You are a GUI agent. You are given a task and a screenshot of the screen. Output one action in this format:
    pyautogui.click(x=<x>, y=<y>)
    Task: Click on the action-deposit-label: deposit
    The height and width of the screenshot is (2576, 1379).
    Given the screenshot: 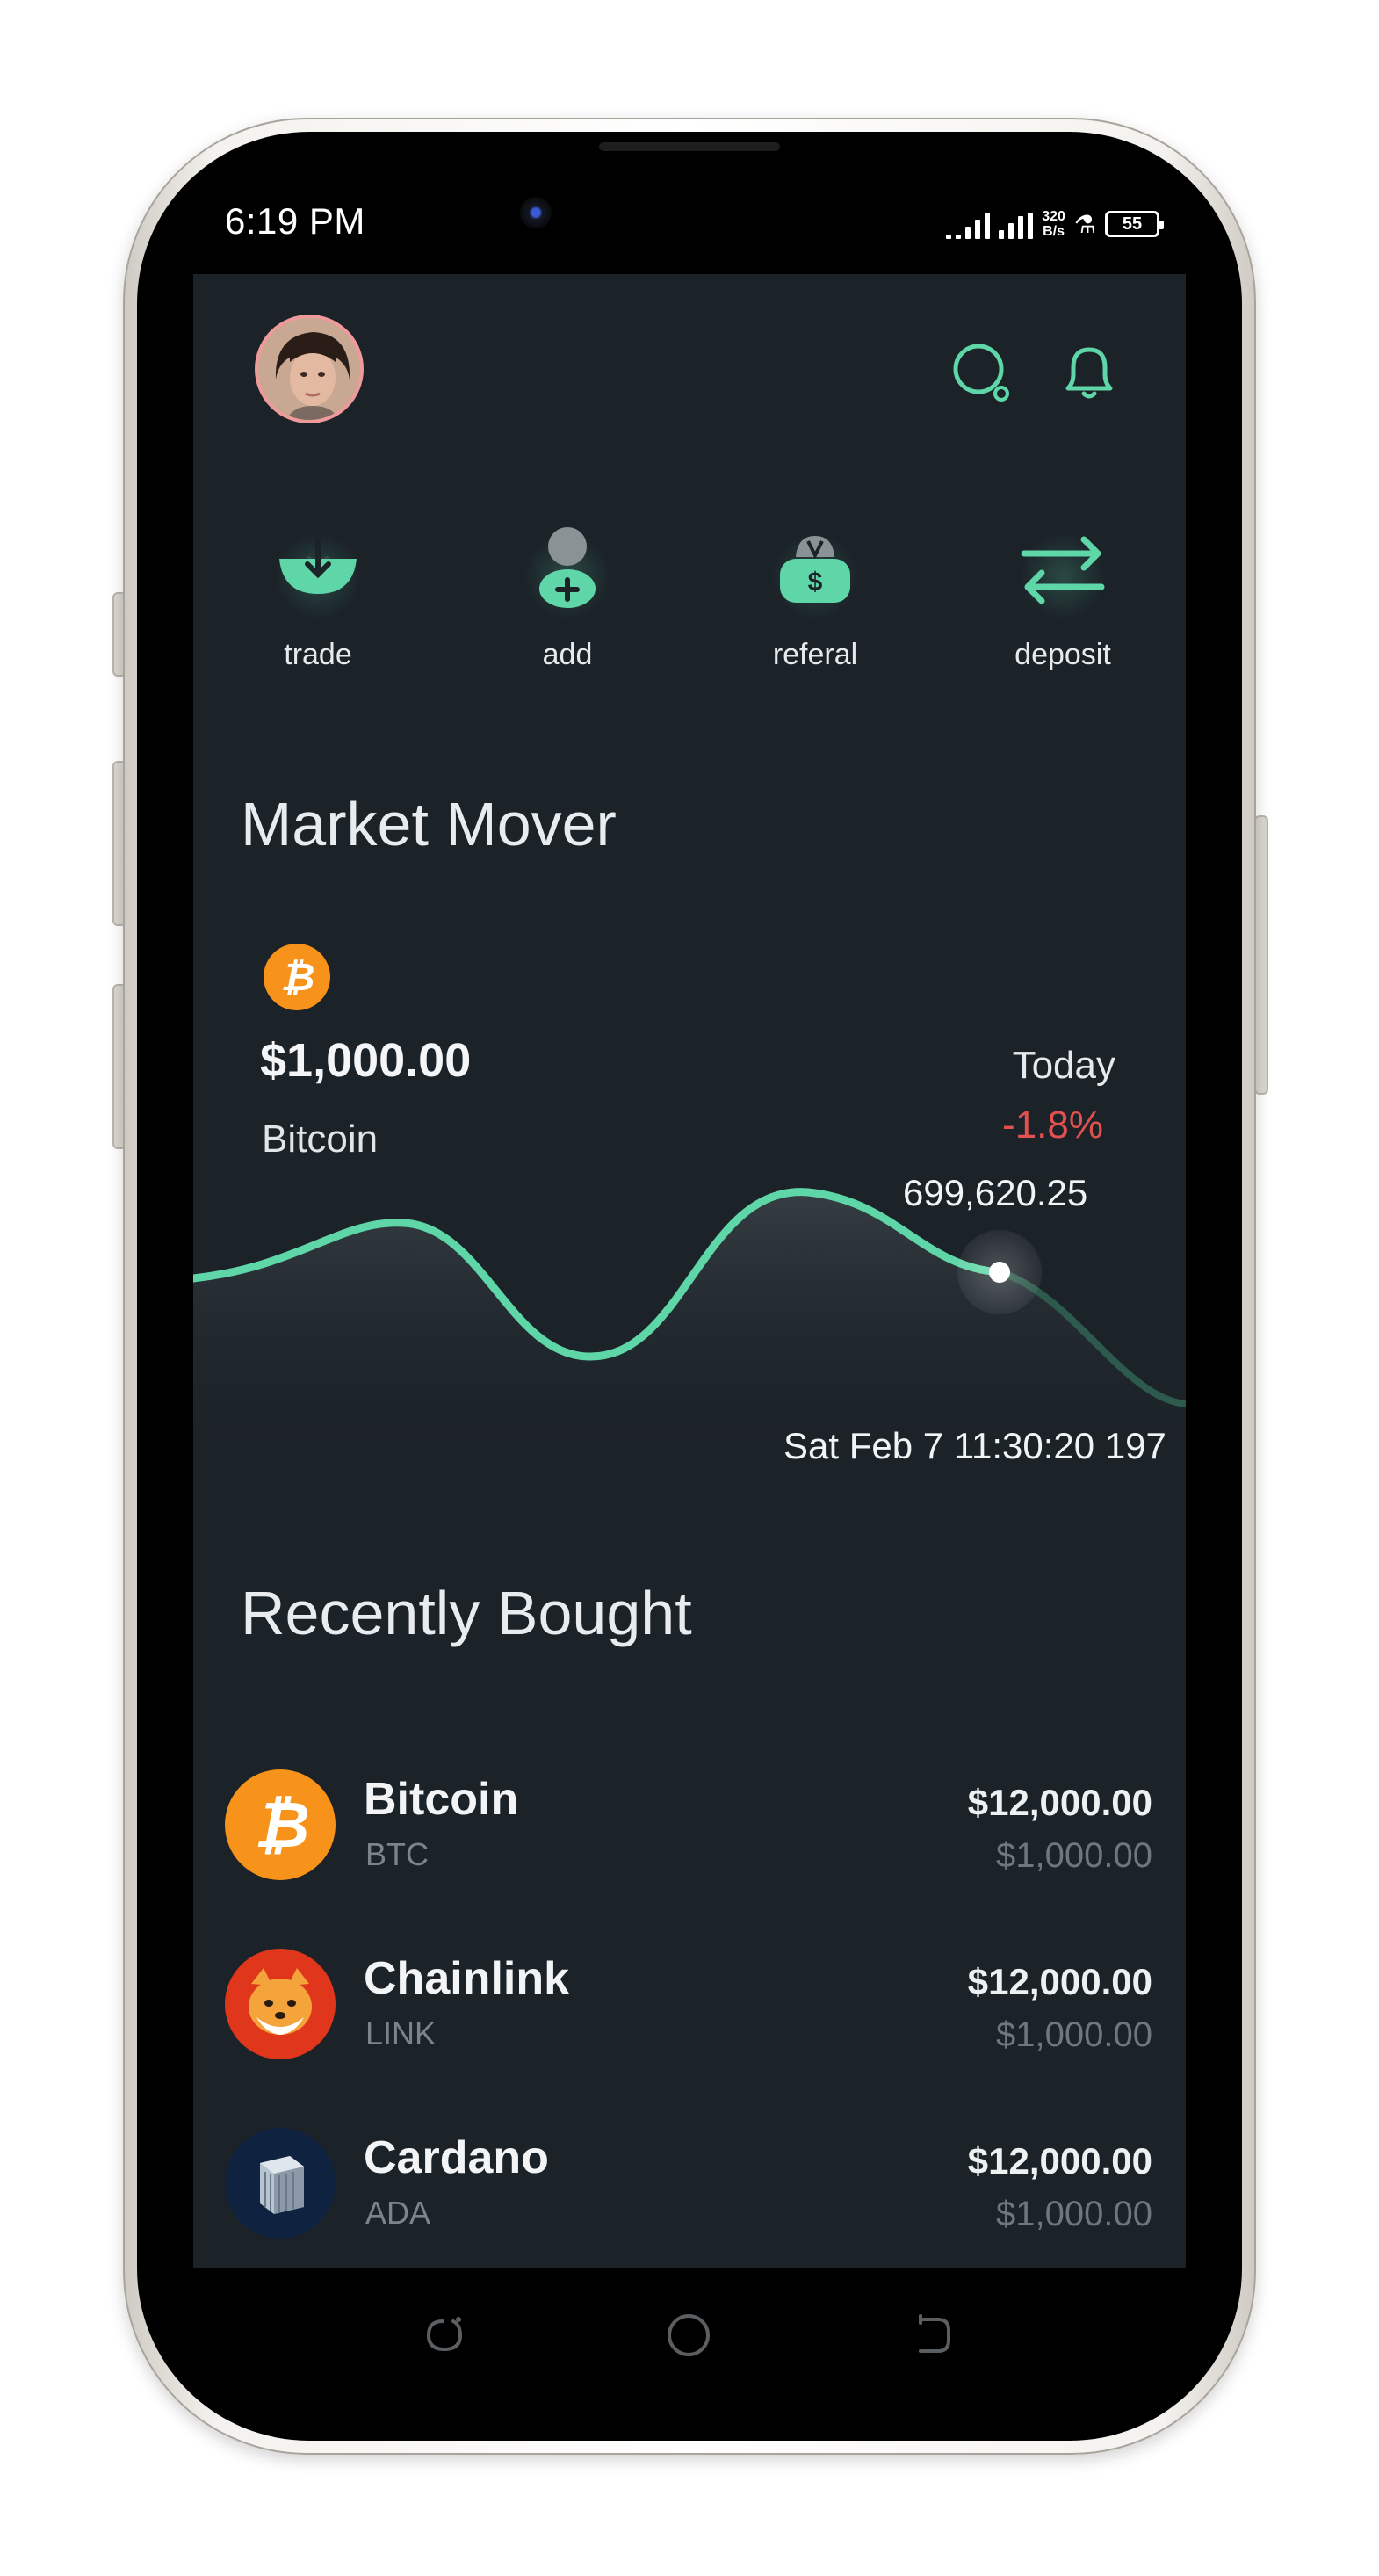 What is the action you would take?
    pyautogui.click(x=1062, y=654)
    